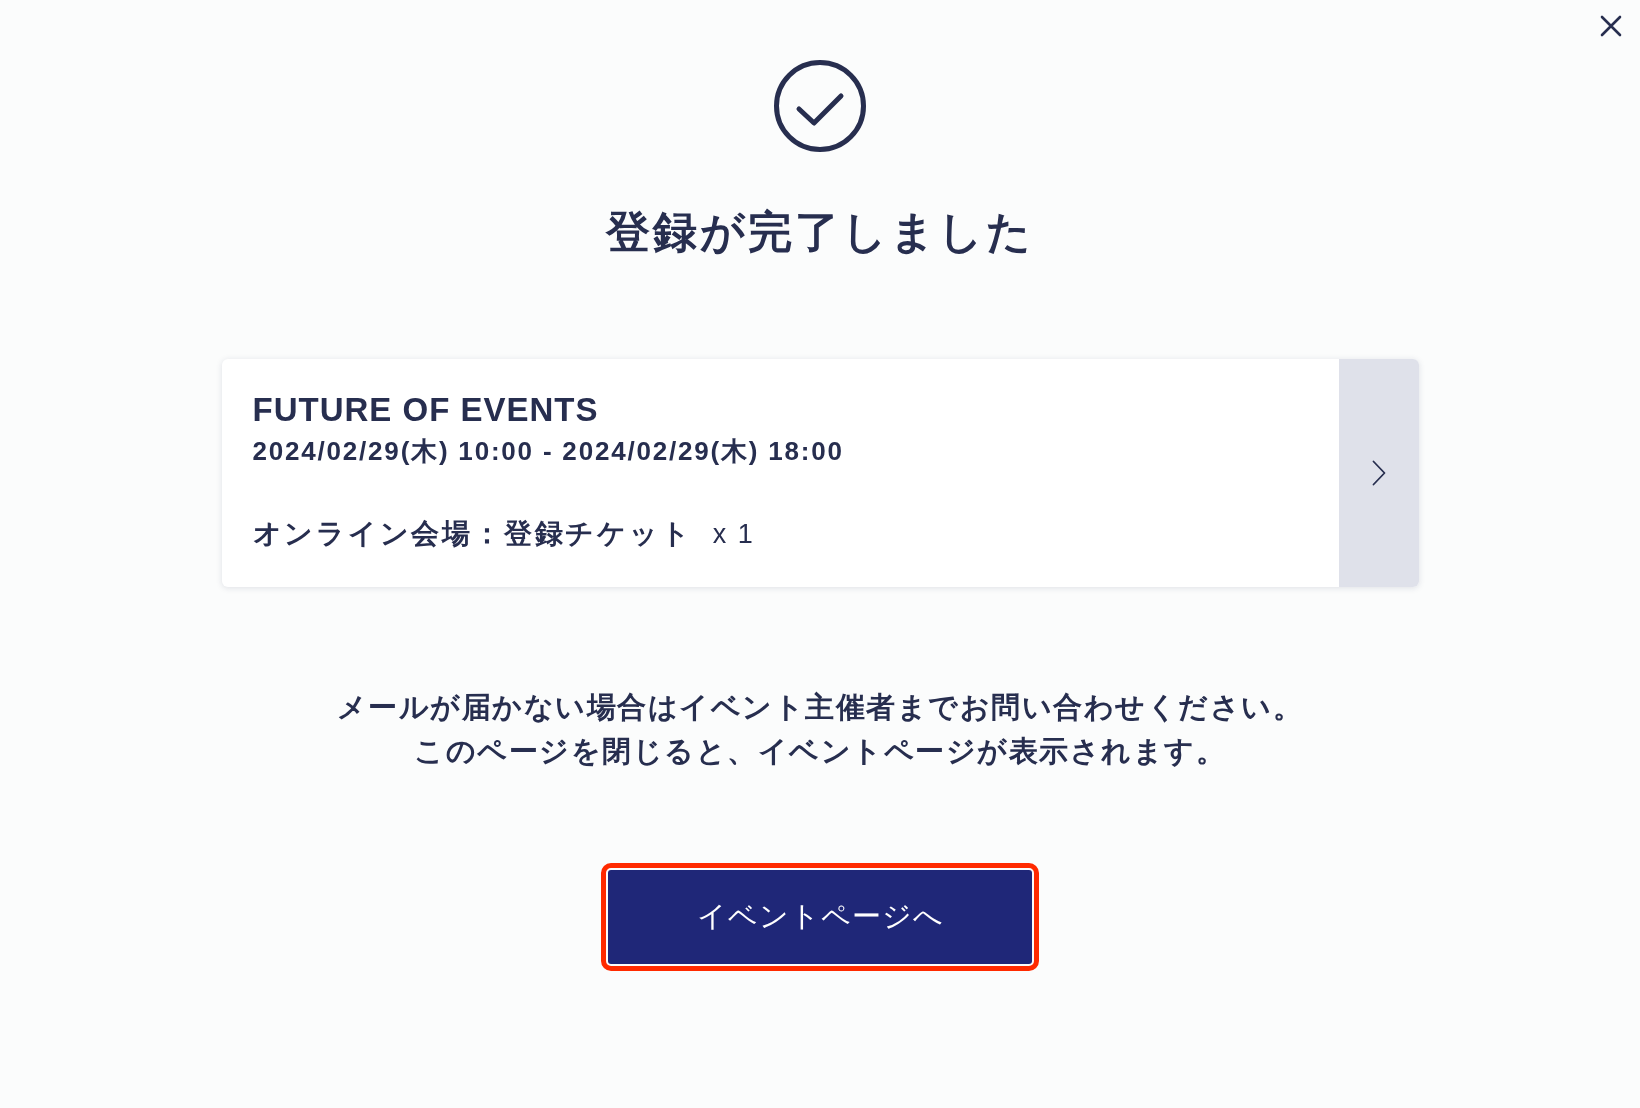 The height and width of the screenshot is (1108, 1640). I want to click on close-icon, so click(1611, 26).